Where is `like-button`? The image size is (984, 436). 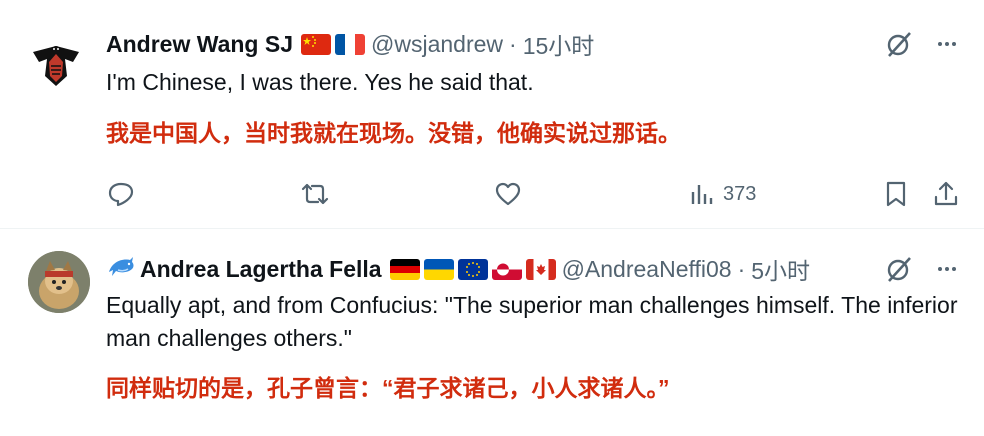
like-button is located at coordinates (508, 194).